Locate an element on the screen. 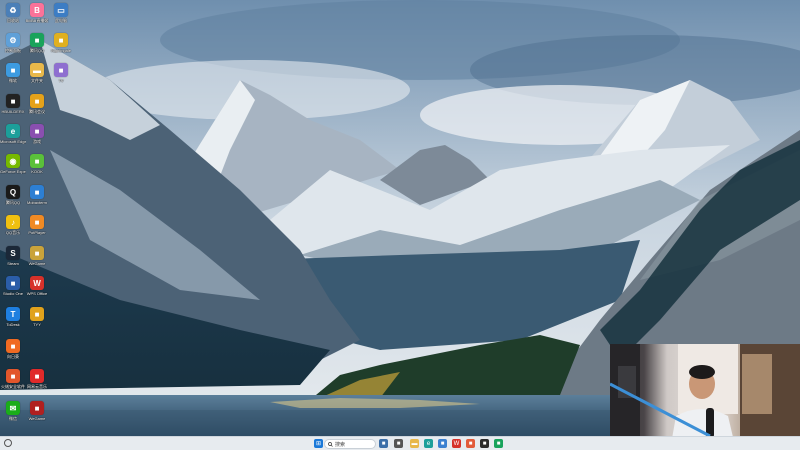  desktop-icon: ■ Mobaxterm is located at coordinates (37, 199).